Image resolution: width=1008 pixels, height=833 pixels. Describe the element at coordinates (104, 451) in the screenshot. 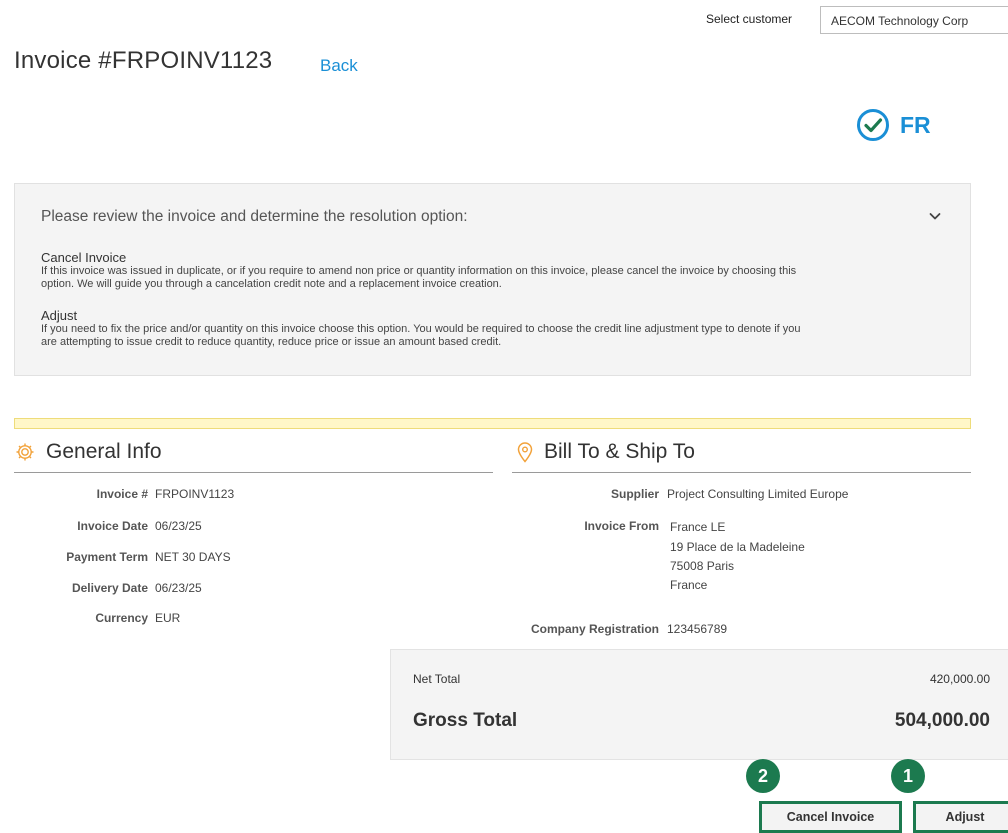

I see `general-info-title: General Info` at that location.